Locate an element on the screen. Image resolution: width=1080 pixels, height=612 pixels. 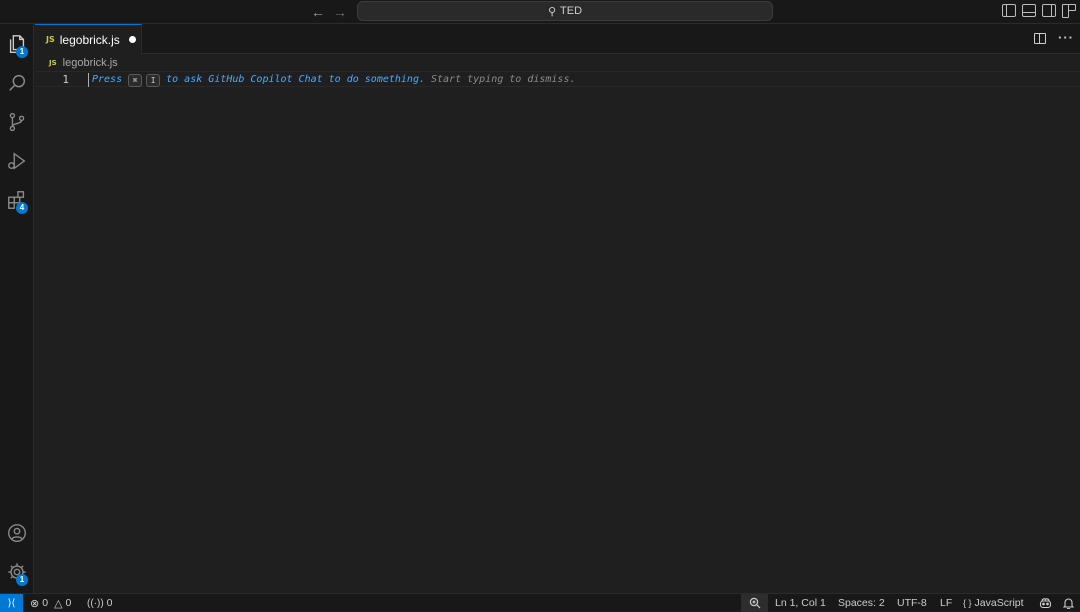
source-control-icon is located at coordinates (17, 122).